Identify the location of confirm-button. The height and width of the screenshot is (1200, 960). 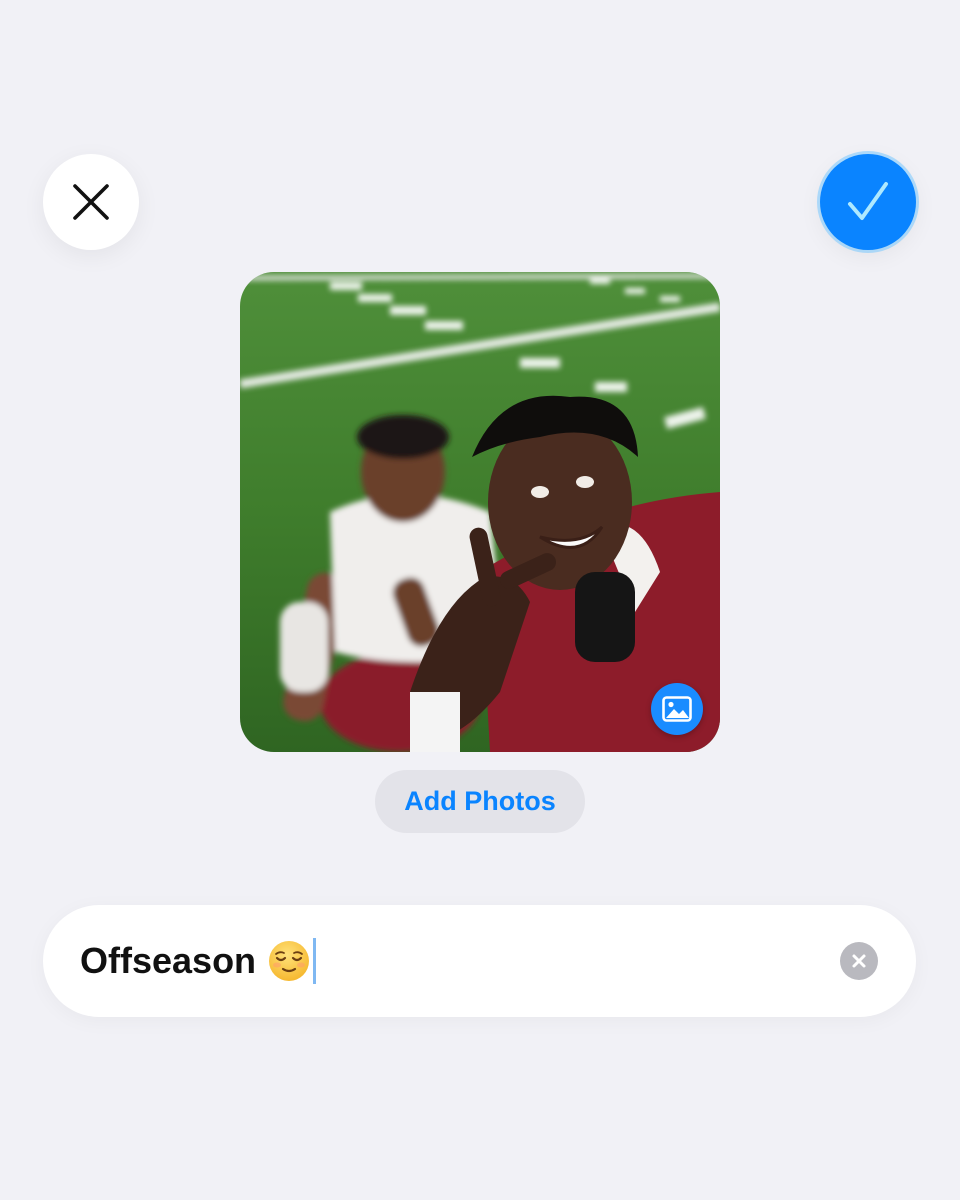
(868, 202).